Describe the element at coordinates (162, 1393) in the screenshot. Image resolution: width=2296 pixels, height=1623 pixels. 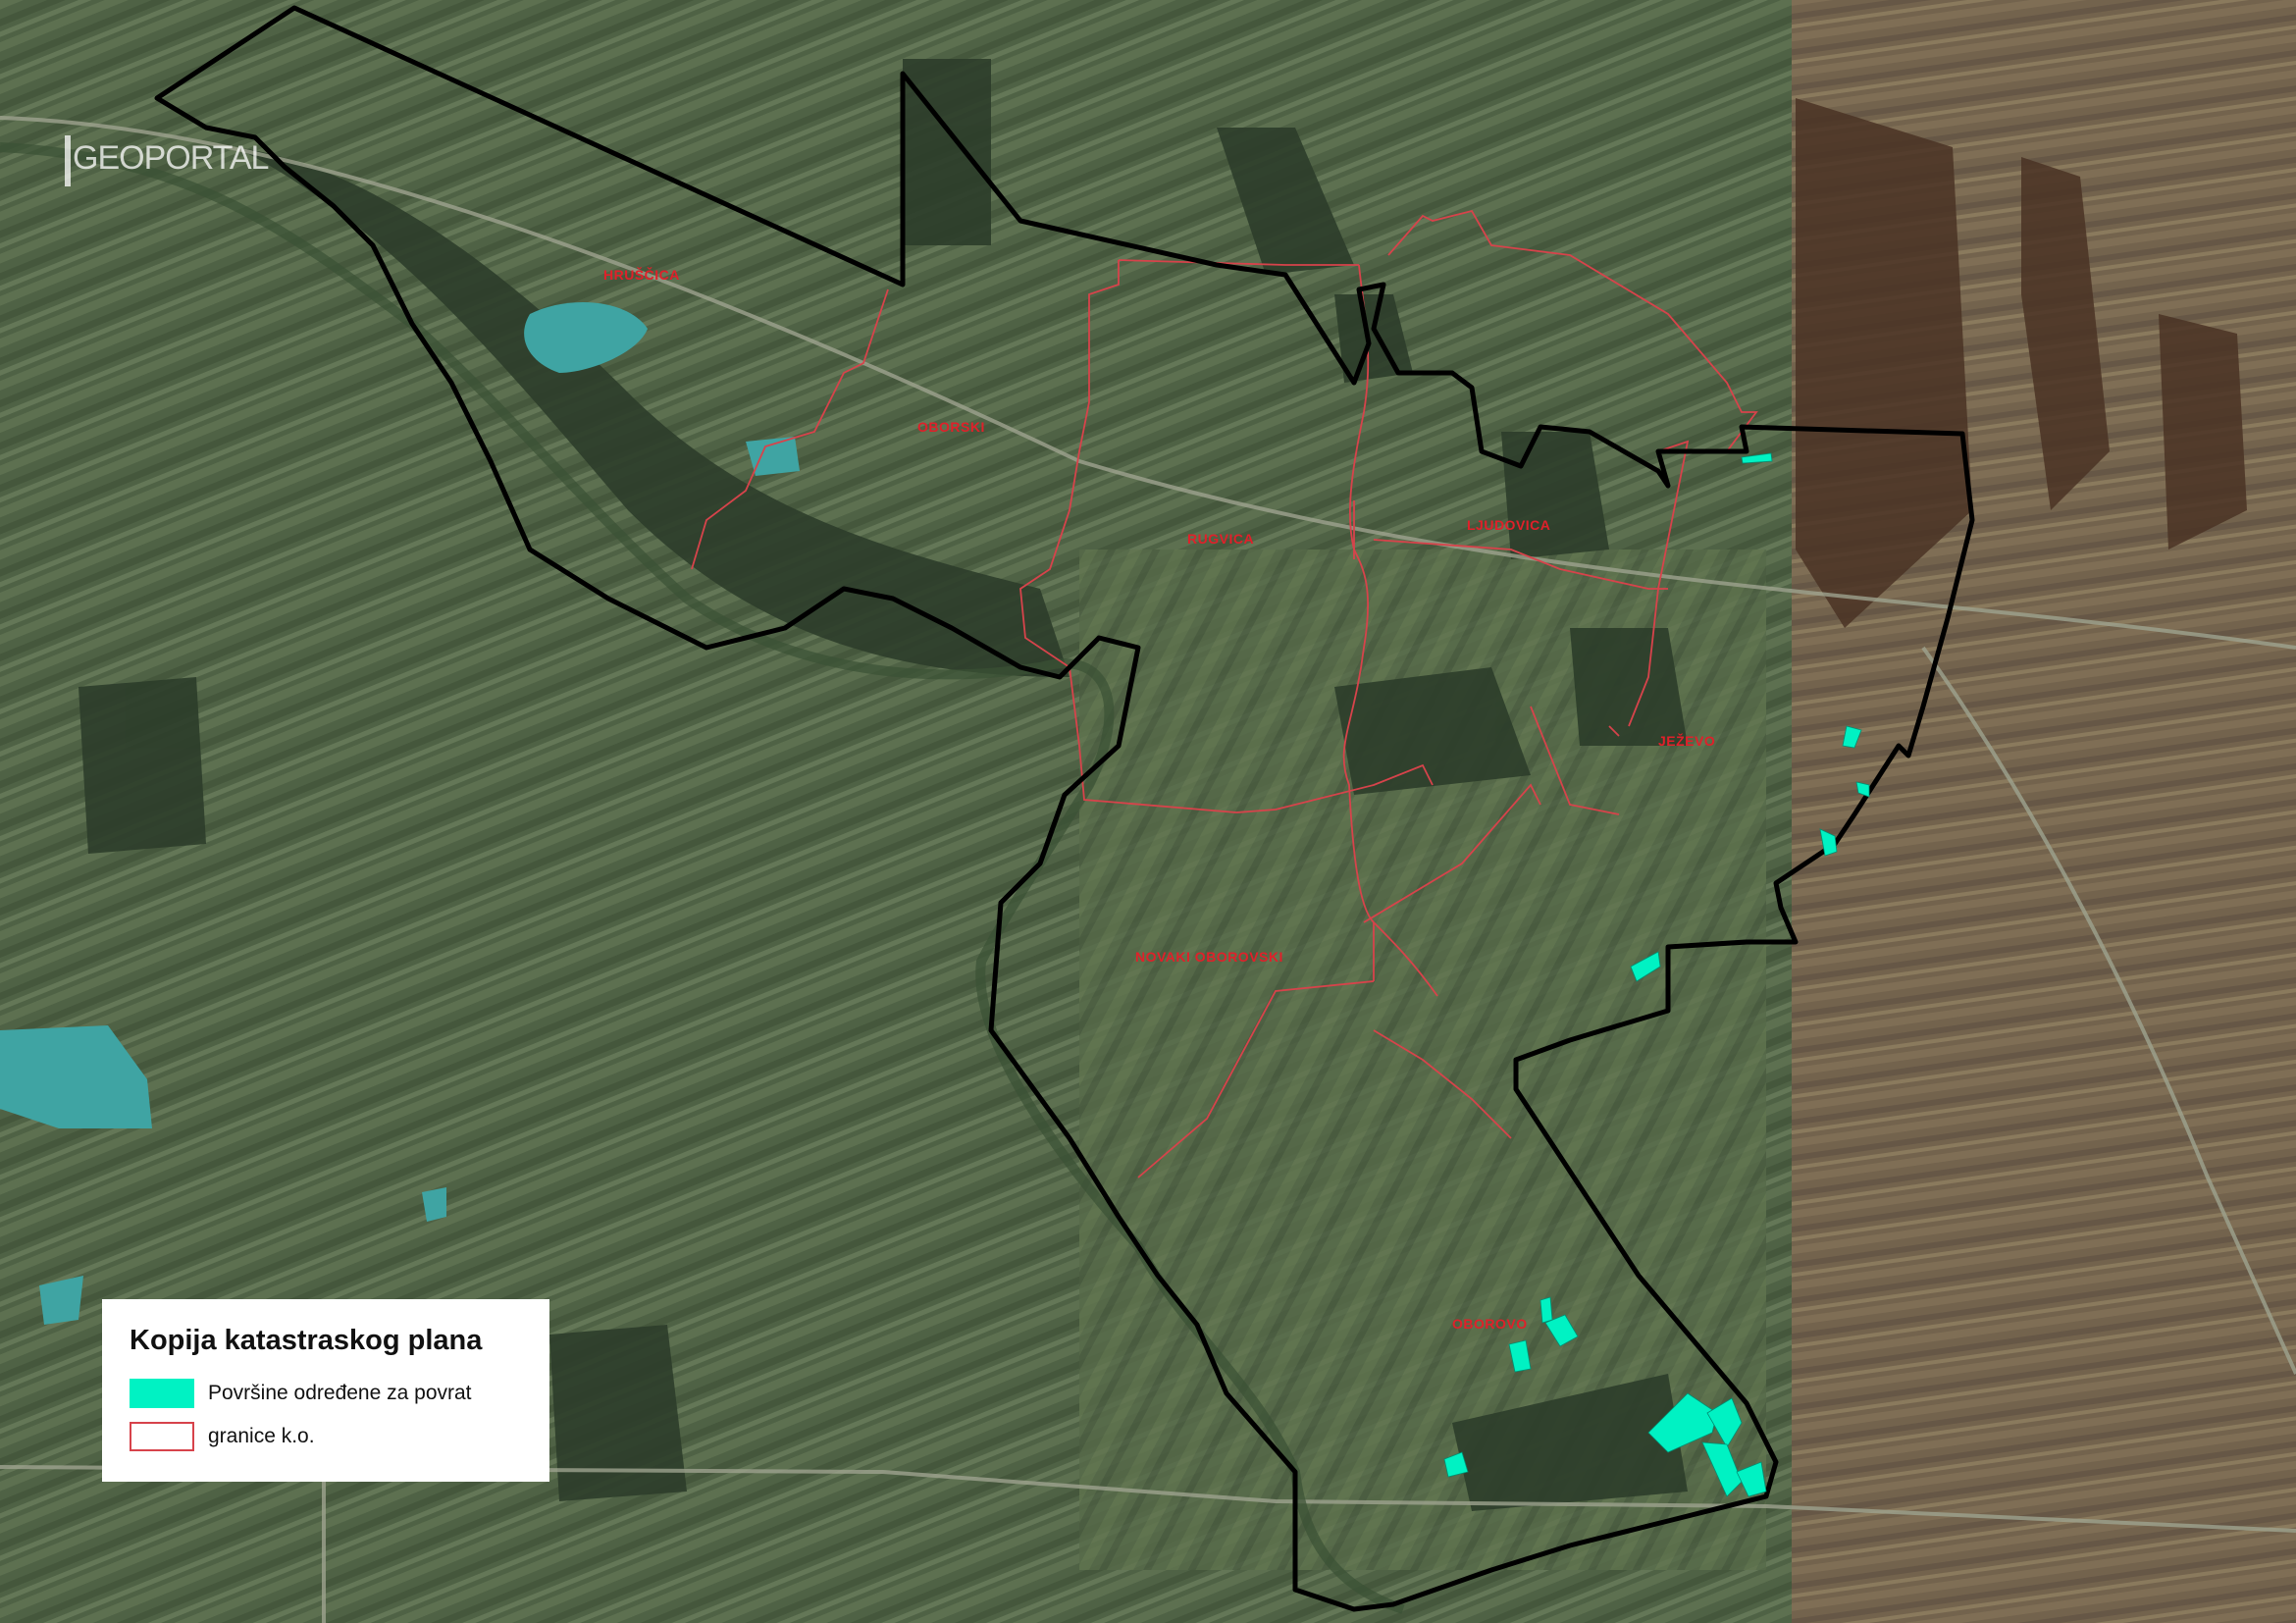
I see `legend-swatch-return-areas` at that location.